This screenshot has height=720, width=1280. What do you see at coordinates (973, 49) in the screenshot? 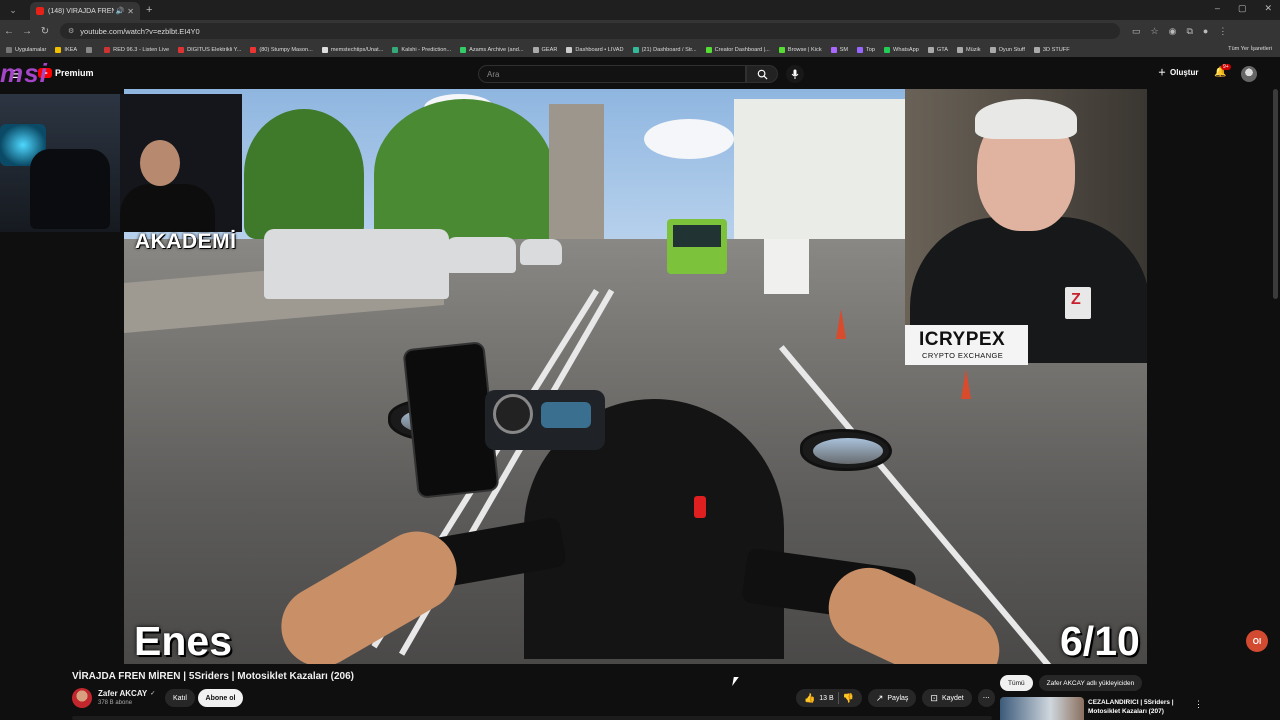
I see `bookmark-label: Müzik` at bounding box center [973, 49].